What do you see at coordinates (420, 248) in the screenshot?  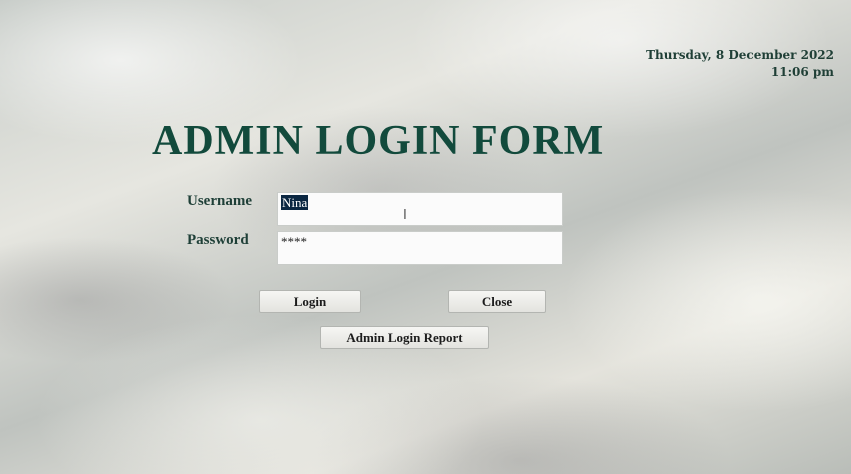 I see `password-field: ****` at bounding box center [420, 248].